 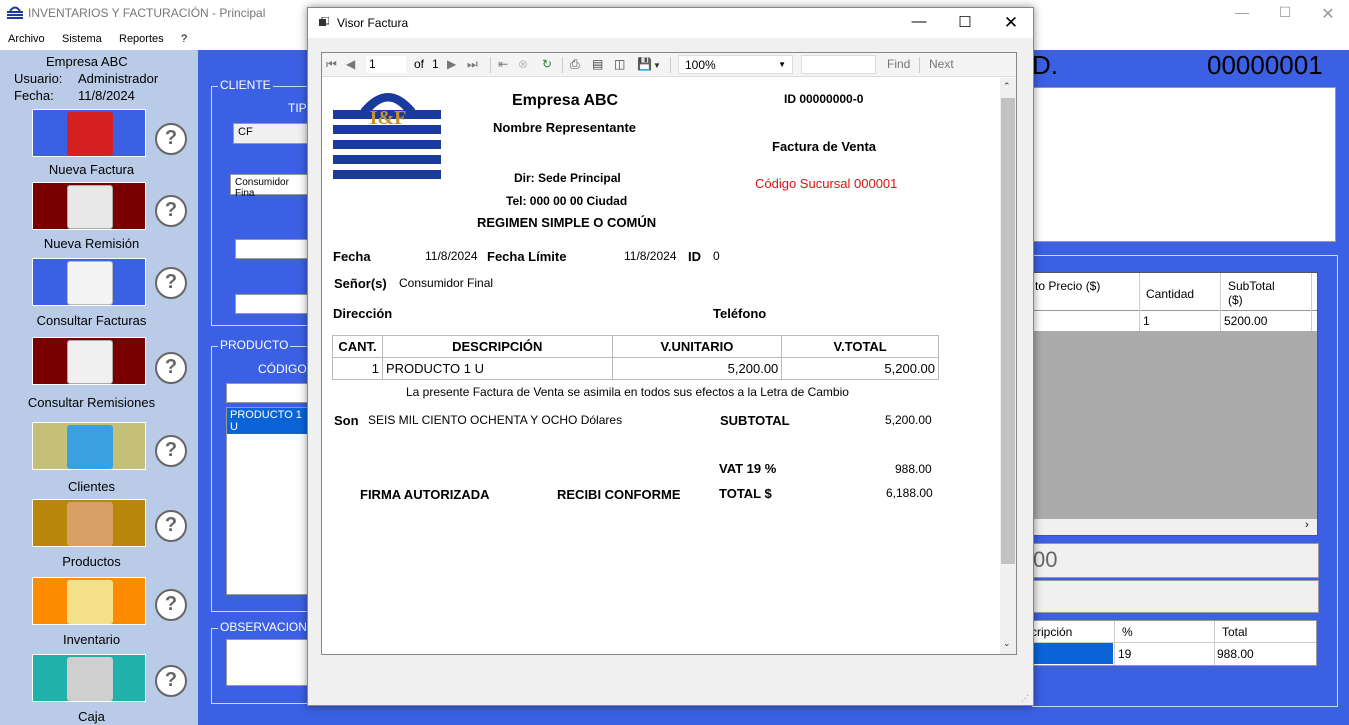 I want to click on id-short-label: ID, so click(x=694, y=256).